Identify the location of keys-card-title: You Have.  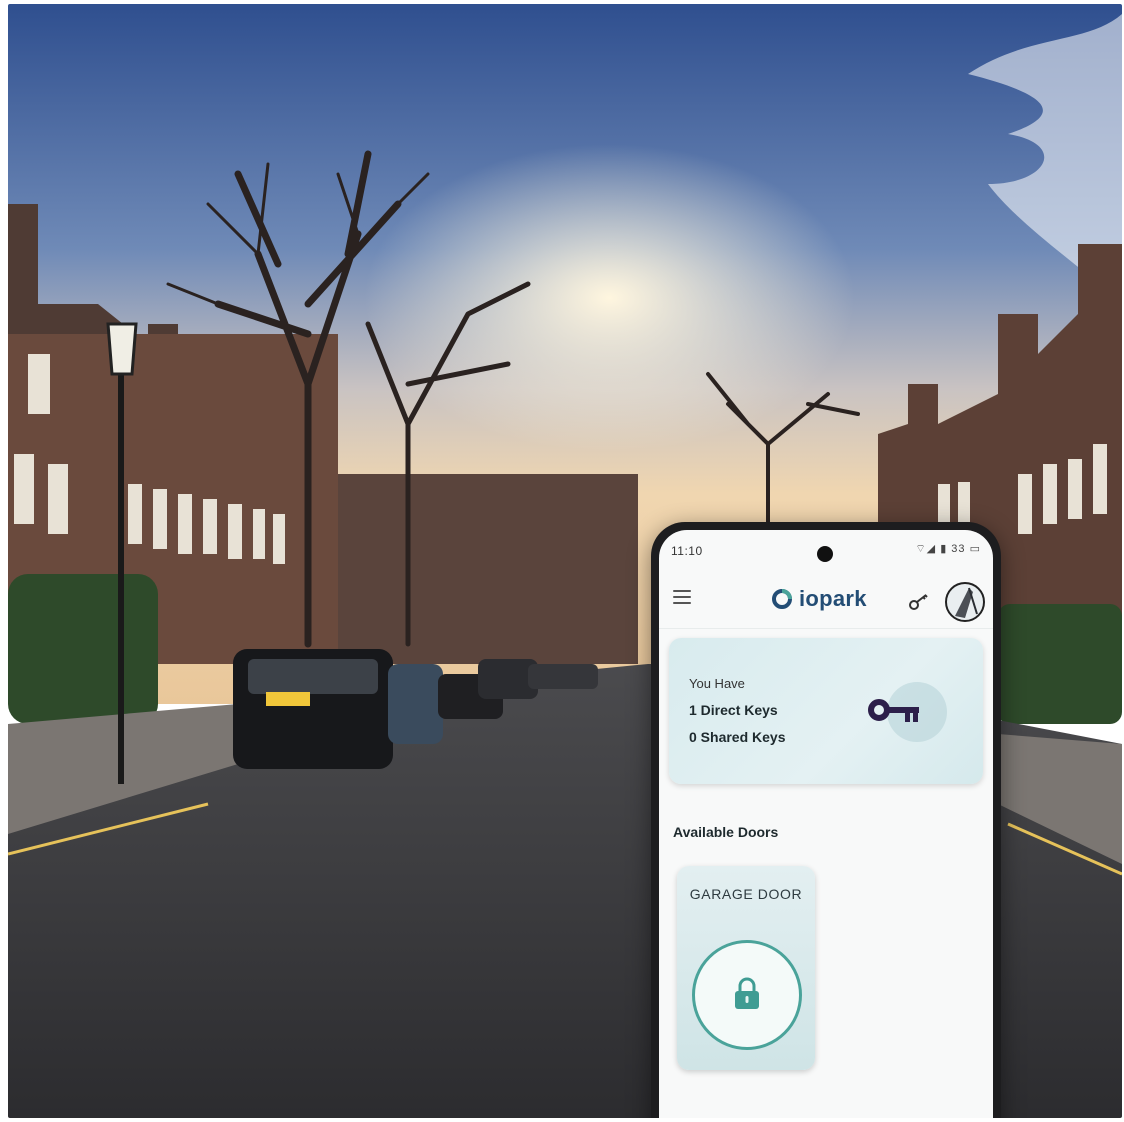
(717, 683).